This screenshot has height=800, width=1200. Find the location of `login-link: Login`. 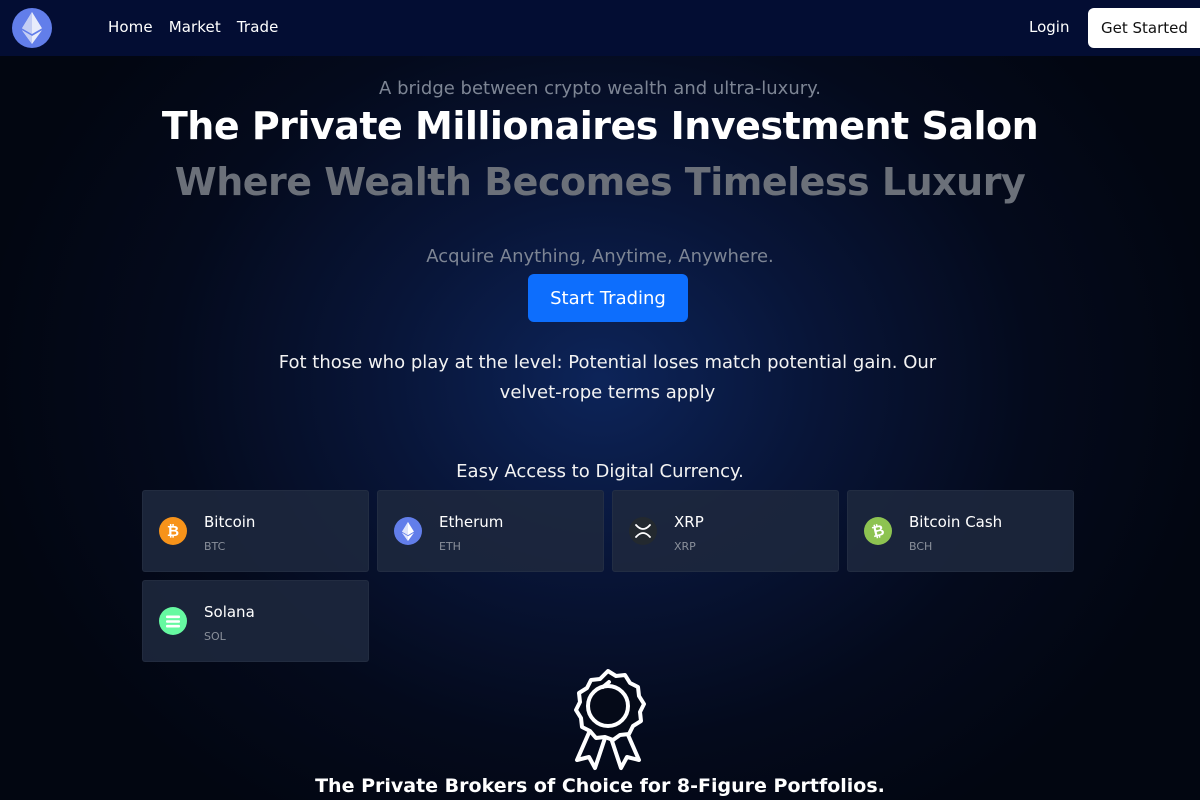

login-link: Login is located at coordinates (1049, 27).